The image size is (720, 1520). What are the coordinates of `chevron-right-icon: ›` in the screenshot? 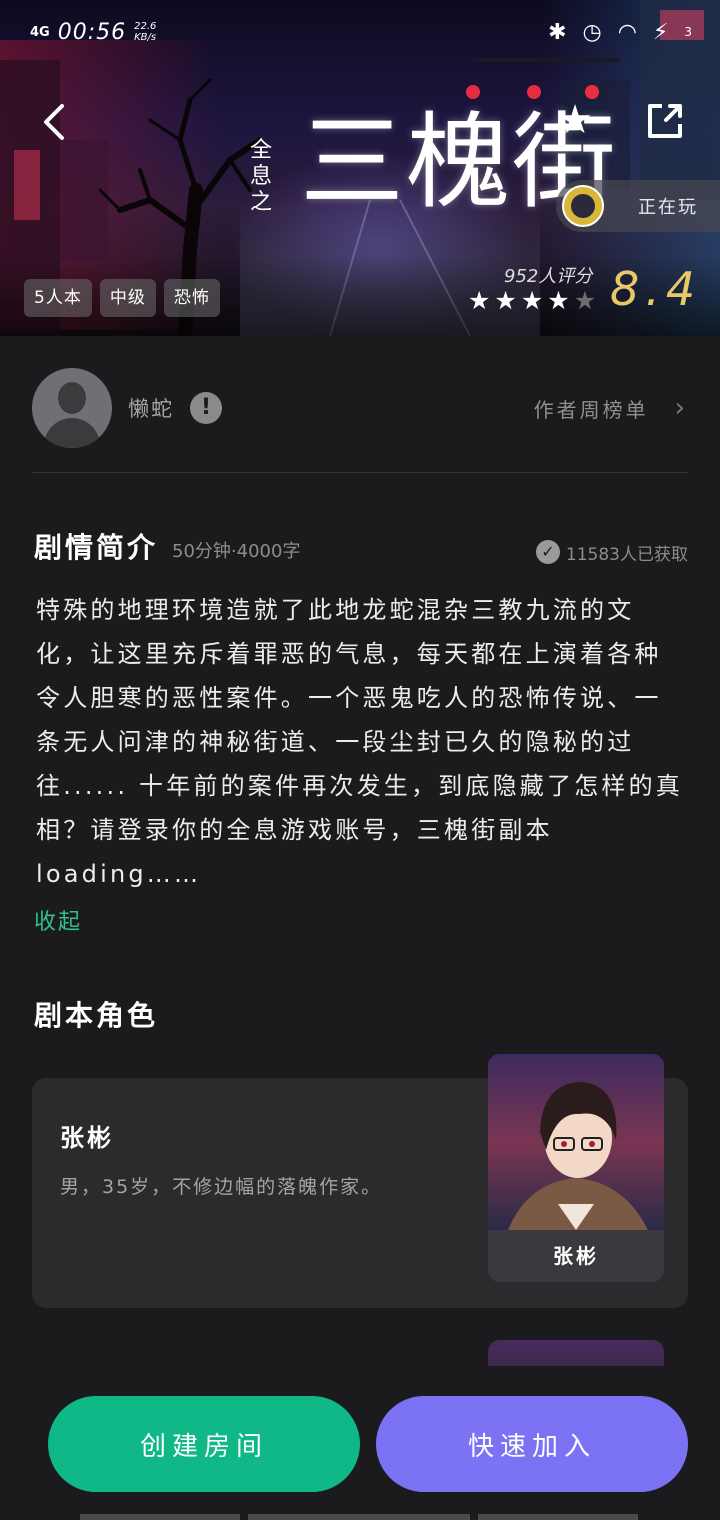 It's located at (681, 408).